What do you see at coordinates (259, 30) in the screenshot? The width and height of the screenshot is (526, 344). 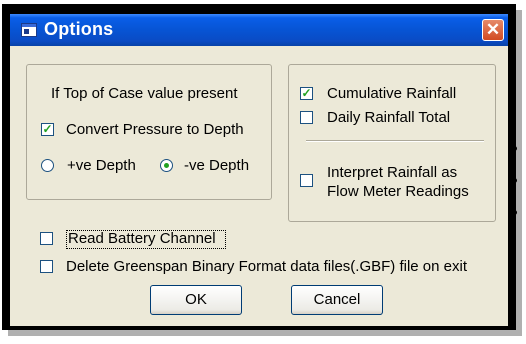 I see `title-bar: Options ✕` at bounding box center [259, 30].